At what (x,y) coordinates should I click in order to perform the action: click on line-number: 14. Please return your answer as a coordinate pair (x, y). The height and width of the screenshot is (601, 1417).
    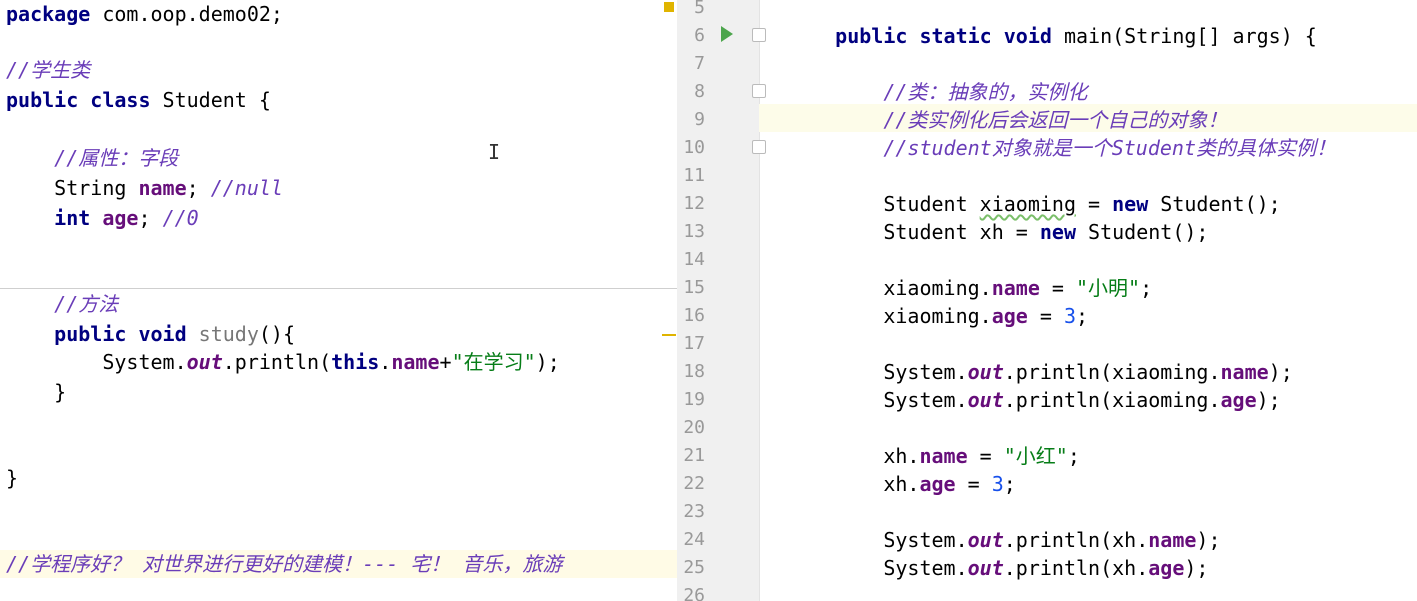
    Looking at the image, I should click on (694, 259).